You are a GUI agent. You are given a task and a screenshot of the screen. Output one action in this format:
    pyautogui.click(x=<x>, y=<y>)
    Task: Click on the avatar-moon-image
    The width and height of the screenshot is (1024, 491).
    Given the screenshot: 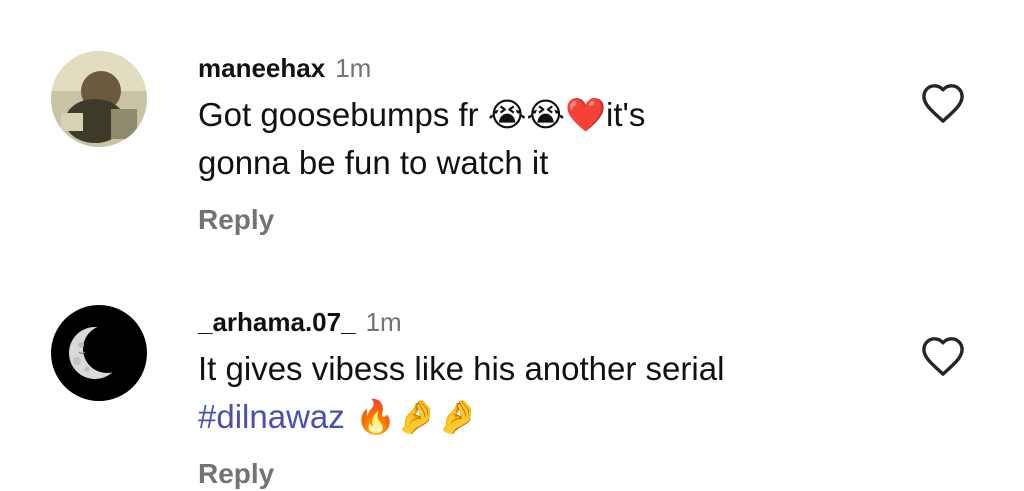 What is the action you would take?
    pyautogui.click(x=99, y=353)
    